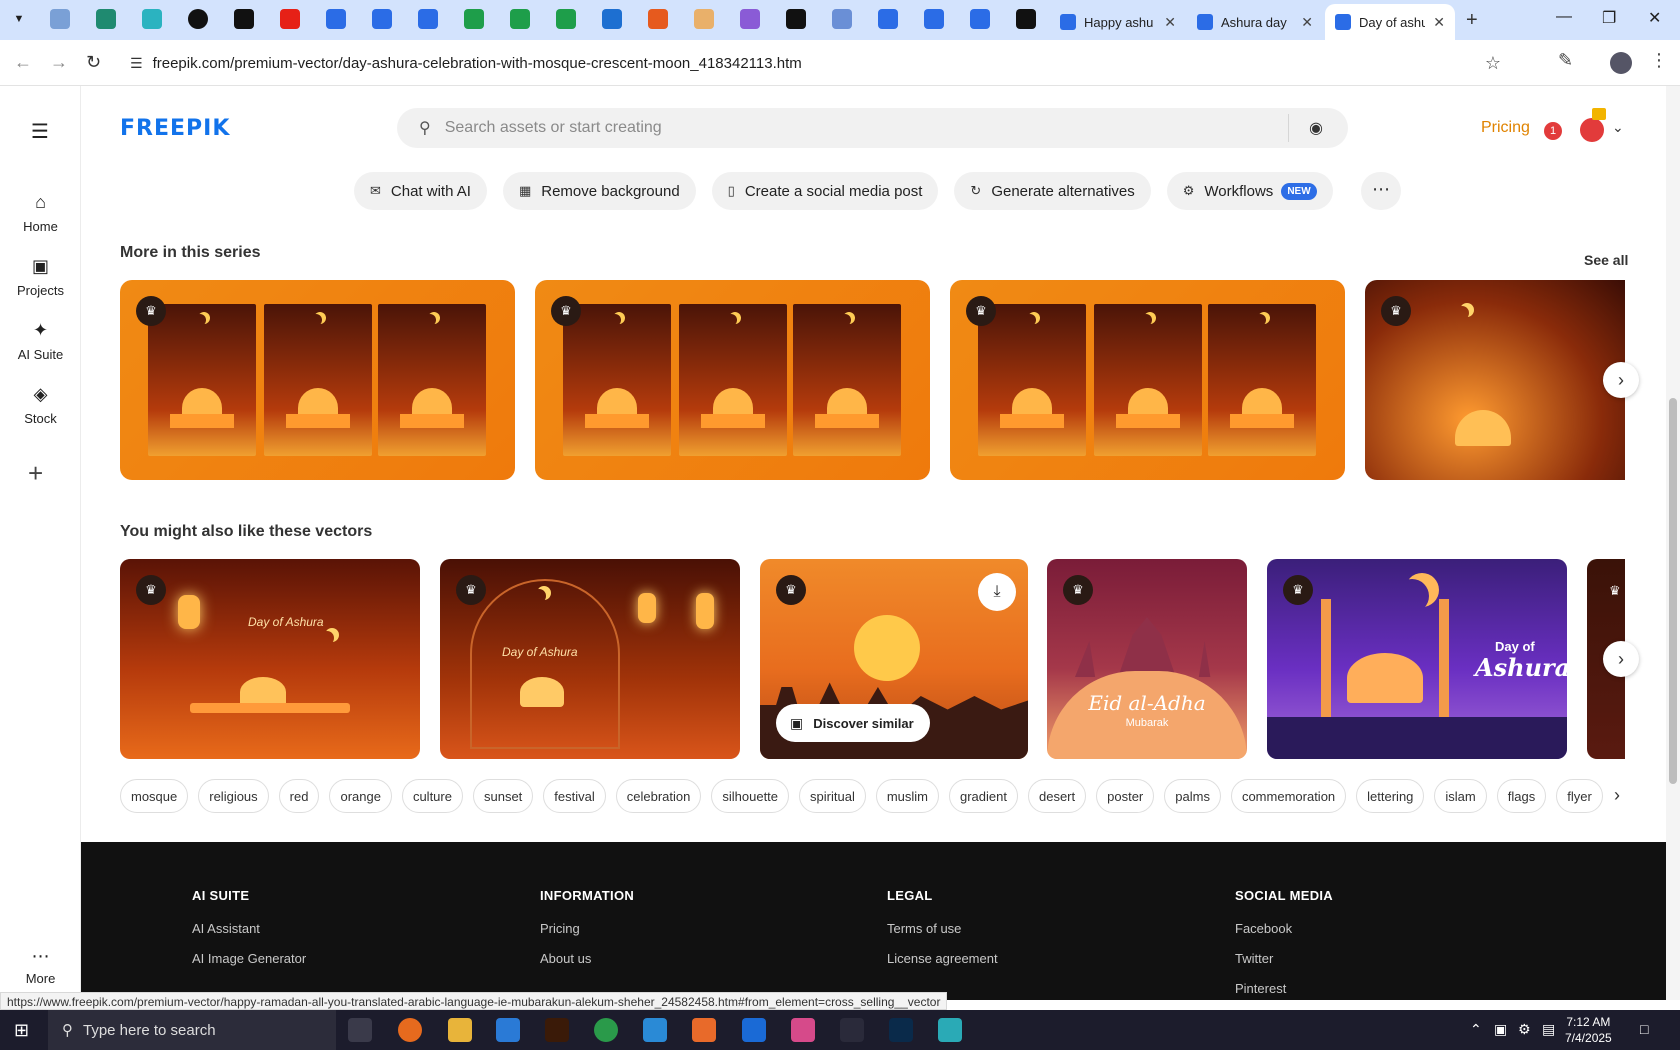 The image size is (1680, 1050). What do you see at coordinates (1118, 22) in the screenshot?
I see `browser-tab: Happy ashu ✕` at bounding box center [1118, 22].